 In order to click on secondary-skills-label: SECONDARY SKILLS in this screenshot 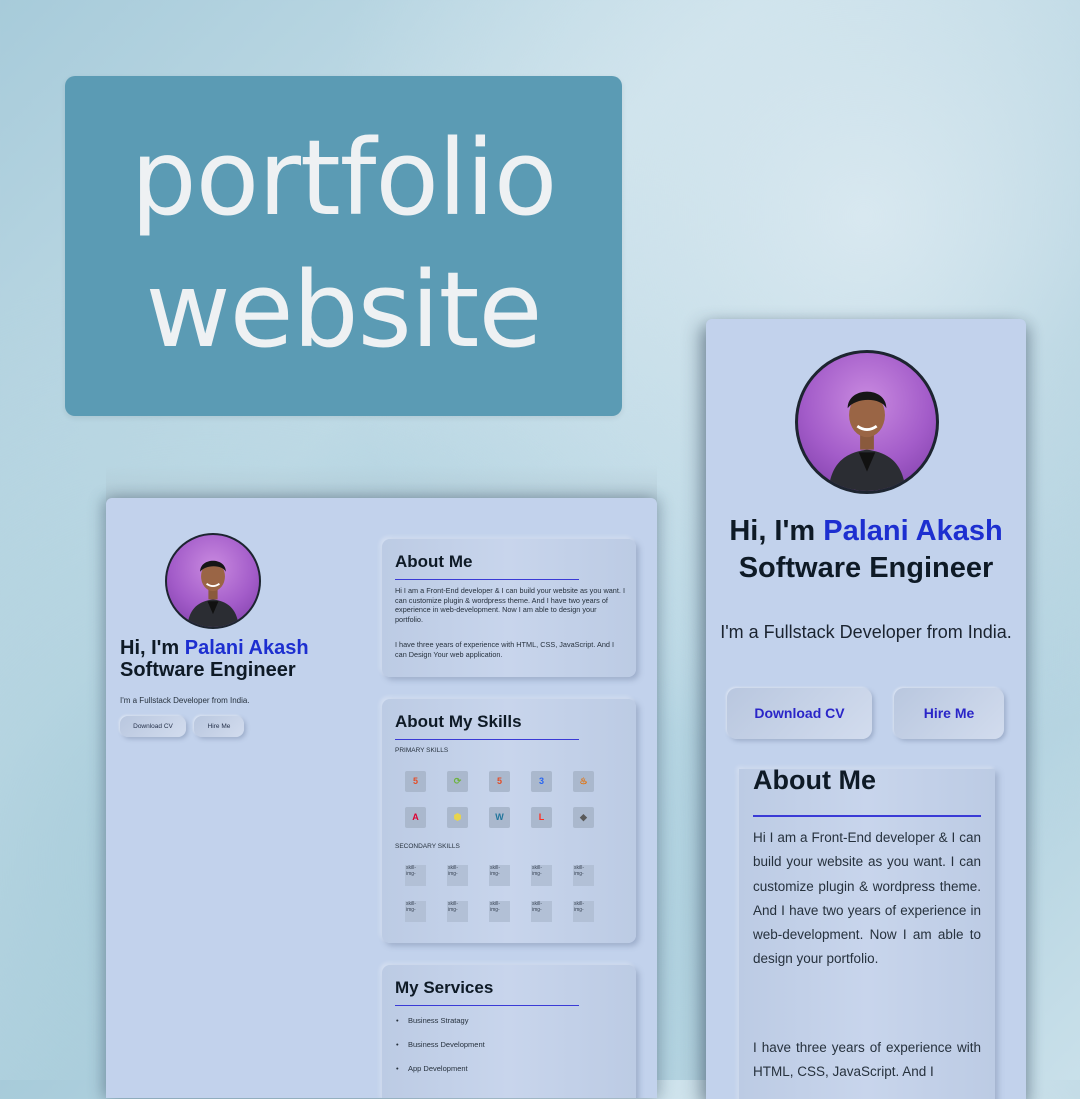, I will do `click(427, 846)`.